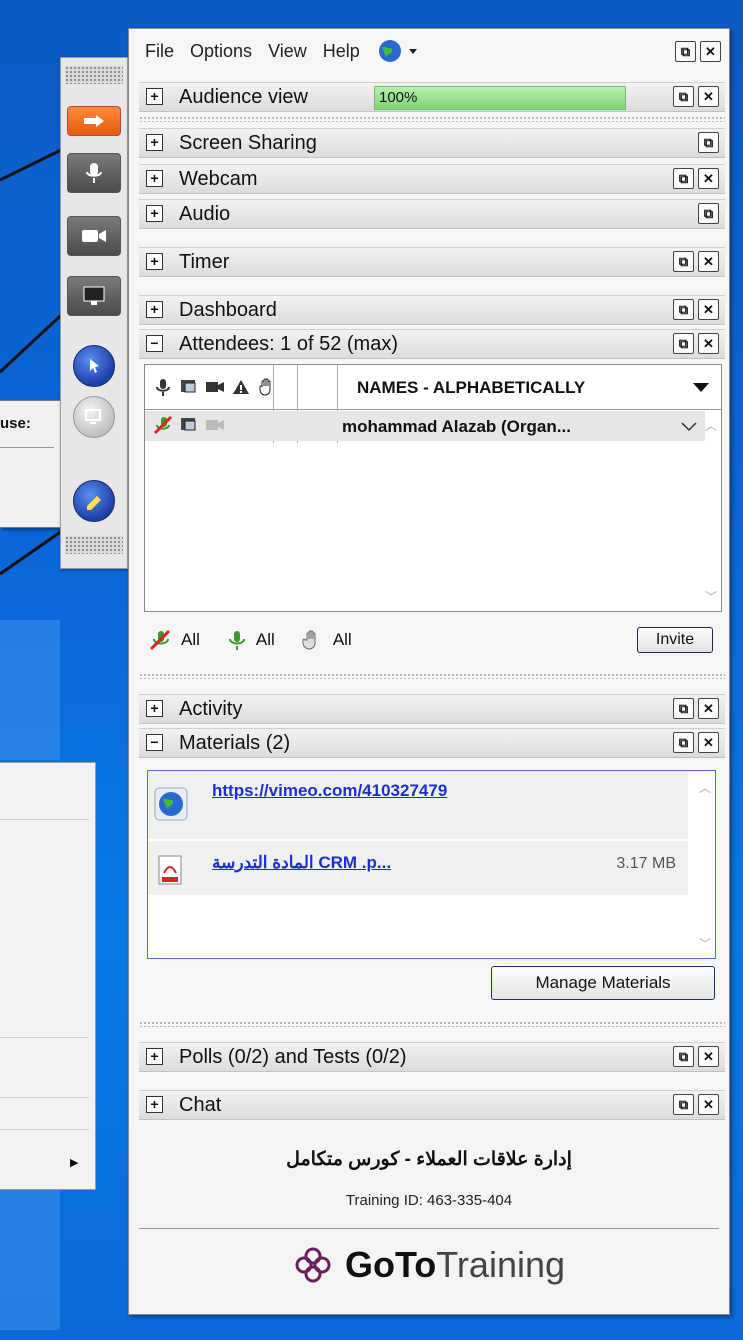 The height and width of the screenshot is (1340, 743). What do you see at coordinates (287, 51) in the screenshot?
I see `menu-view: View` at bounding box center [287, 51].